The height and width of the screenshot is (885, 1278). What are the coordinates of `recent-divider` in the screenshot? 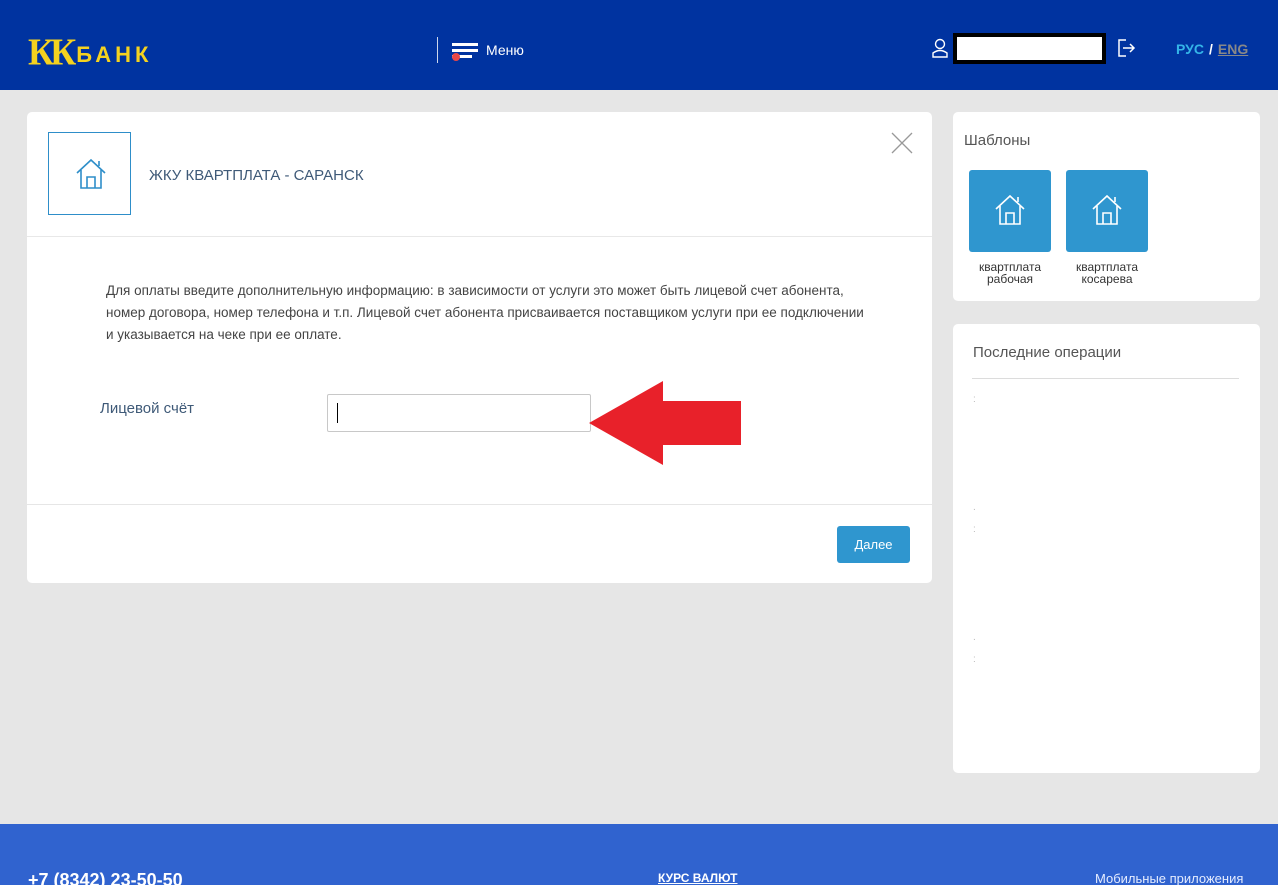 It's located at (1105, 378).